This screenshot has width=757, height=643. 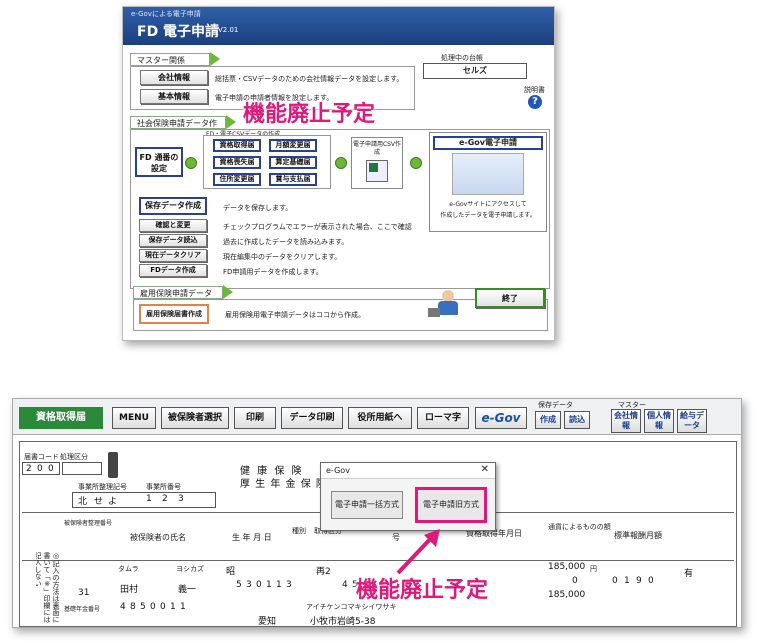 What do you see at coordinates (295, 315) in the screenshot?
I see `employment-desc: 雇用保険用電子申請データはココから作成。` at bounding box center [295, 315].